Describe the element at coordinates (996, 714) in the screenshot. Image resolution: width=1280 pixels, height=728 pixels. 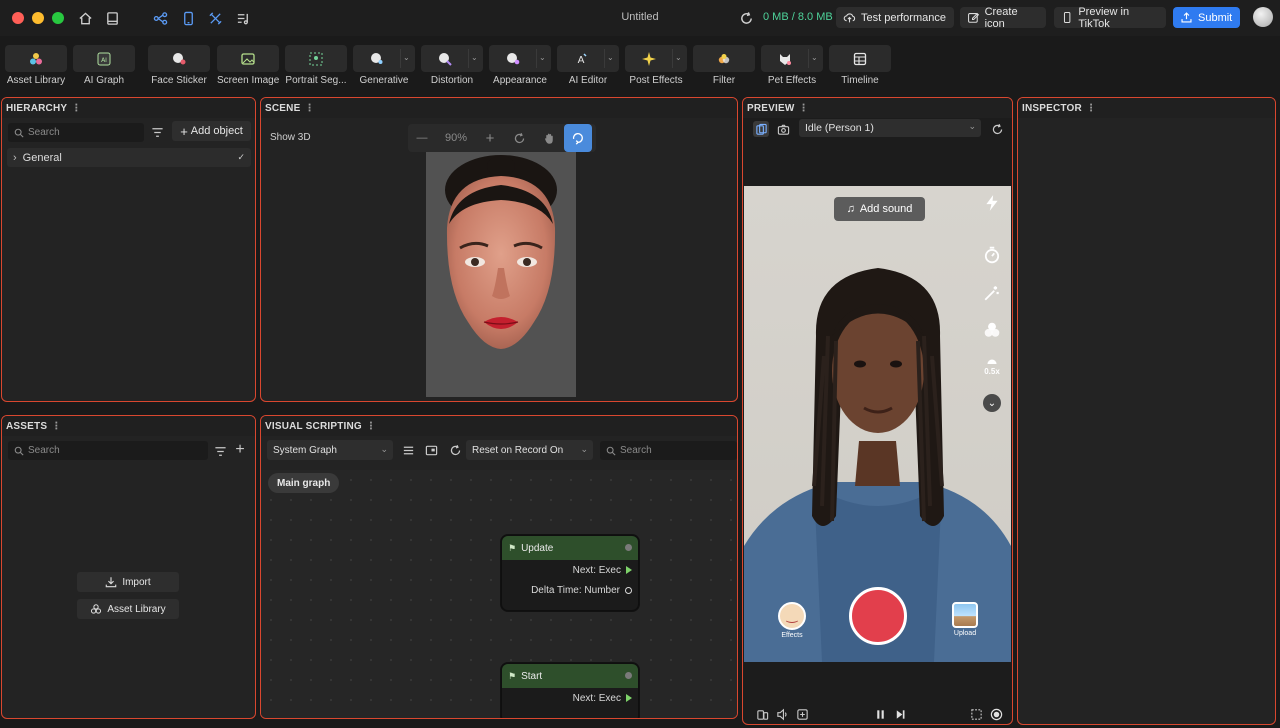
I see `record-video-icon` at that location.